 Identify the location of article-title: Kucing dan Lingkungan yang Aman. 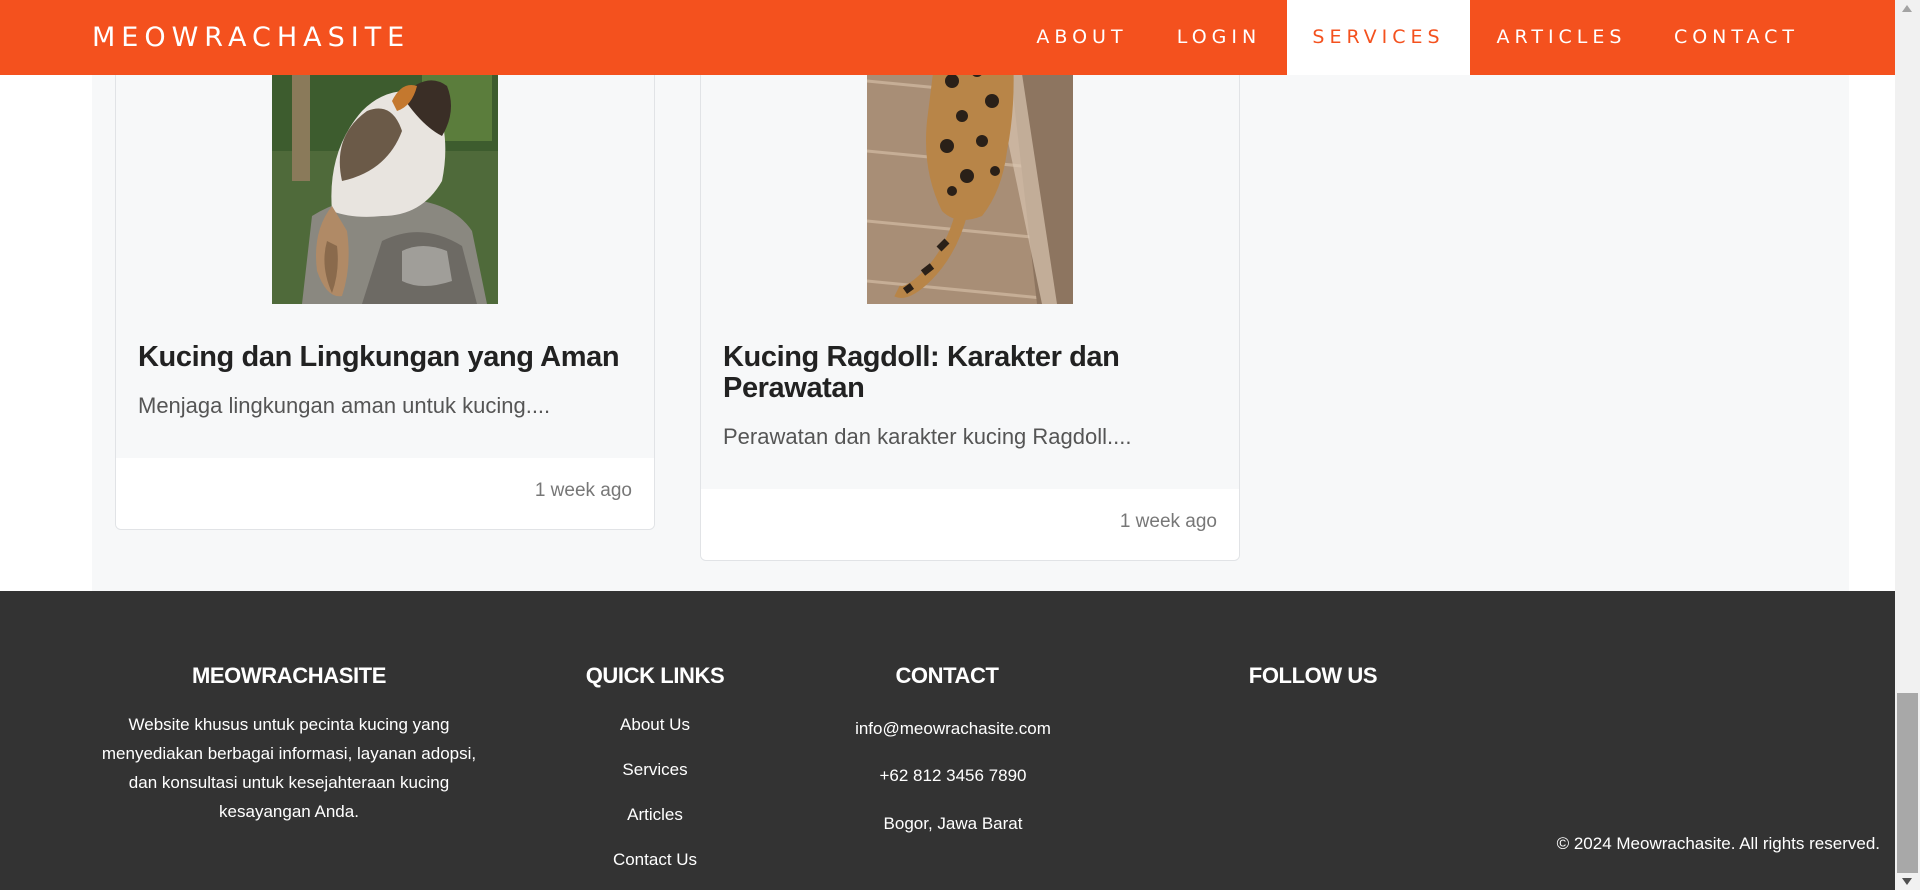
(388, 357).